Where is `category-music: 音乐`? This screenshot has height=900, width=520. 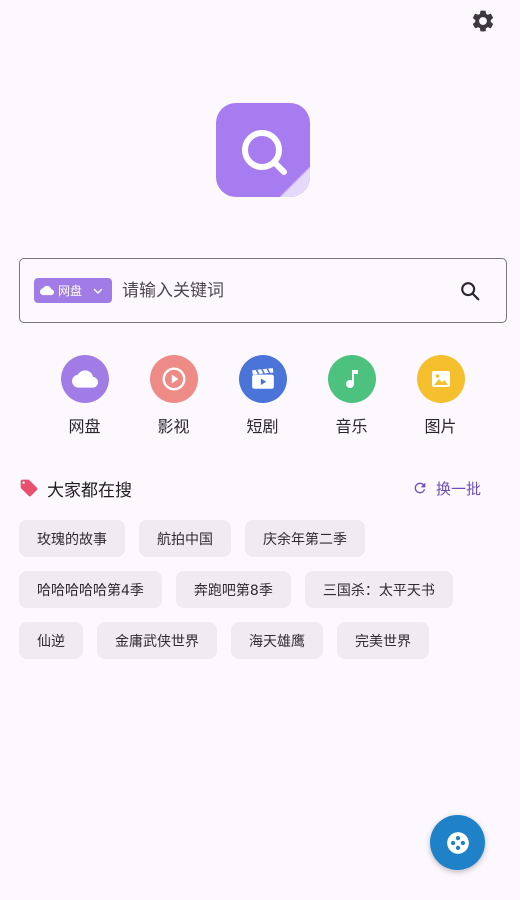 category-music: 音乐 is located at coordinates (351, 396).